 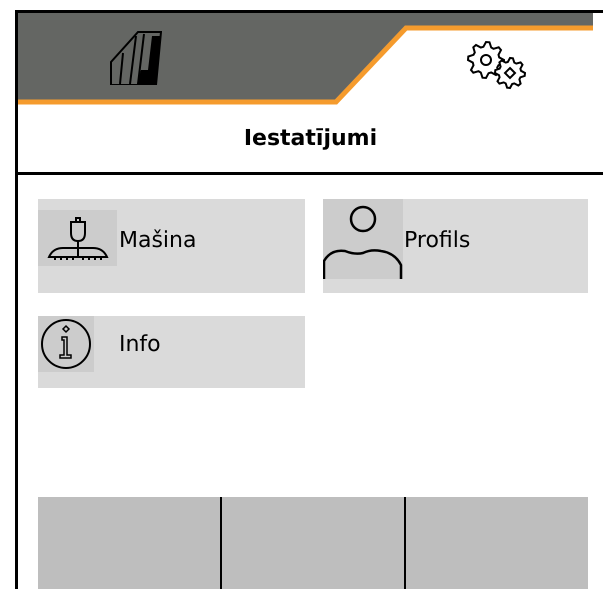 I want to click on menu-button: Info, so click(x=171, y=352).